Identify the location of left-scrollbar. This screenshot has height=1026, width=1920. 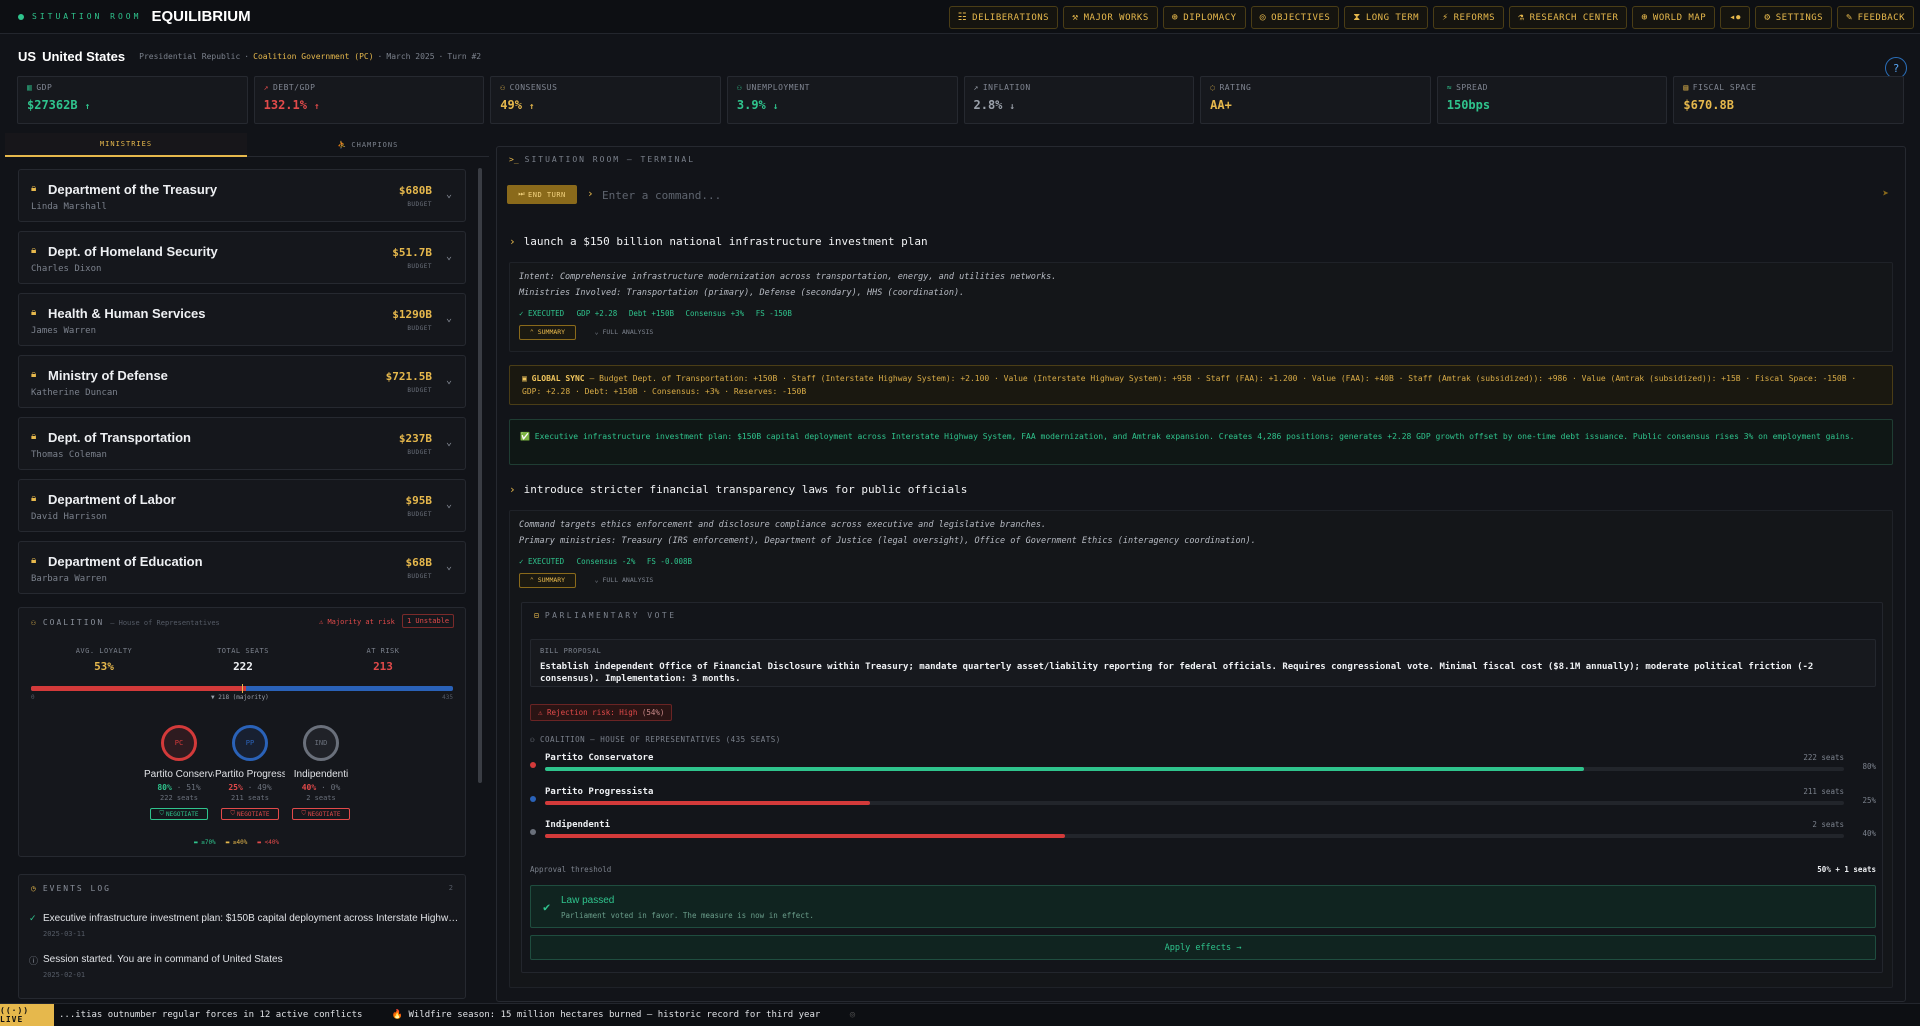
(480, 475).